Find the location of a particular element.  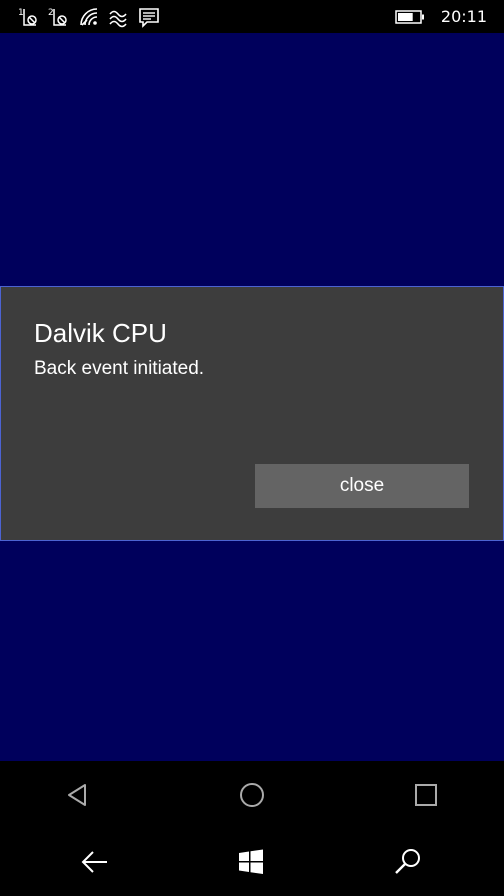

close-button: close is located at coordinates (362, 486).